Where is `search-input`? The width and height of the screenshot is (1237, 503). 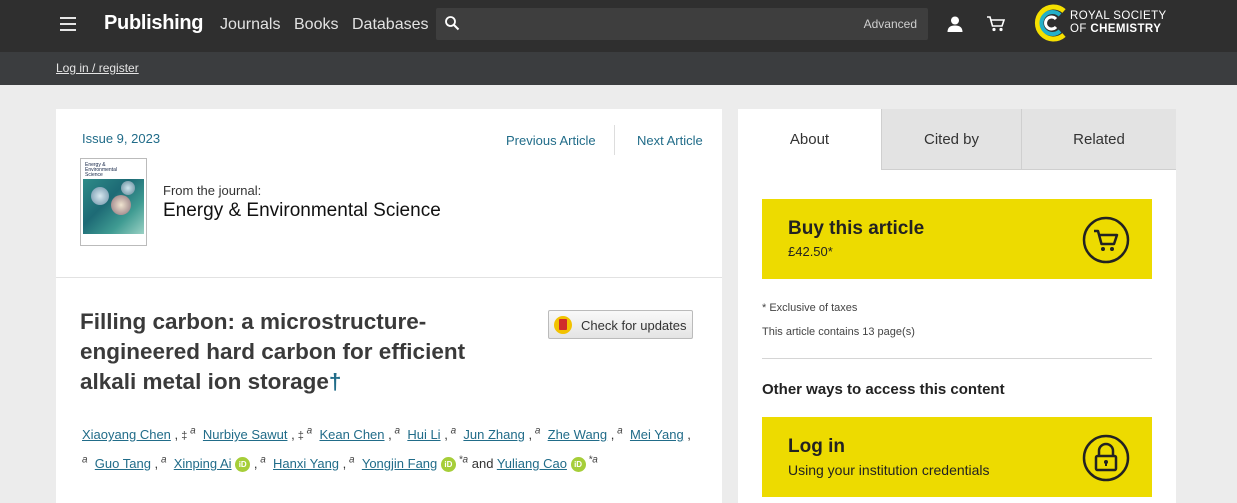
search-input is located at coordinates (660, 24).